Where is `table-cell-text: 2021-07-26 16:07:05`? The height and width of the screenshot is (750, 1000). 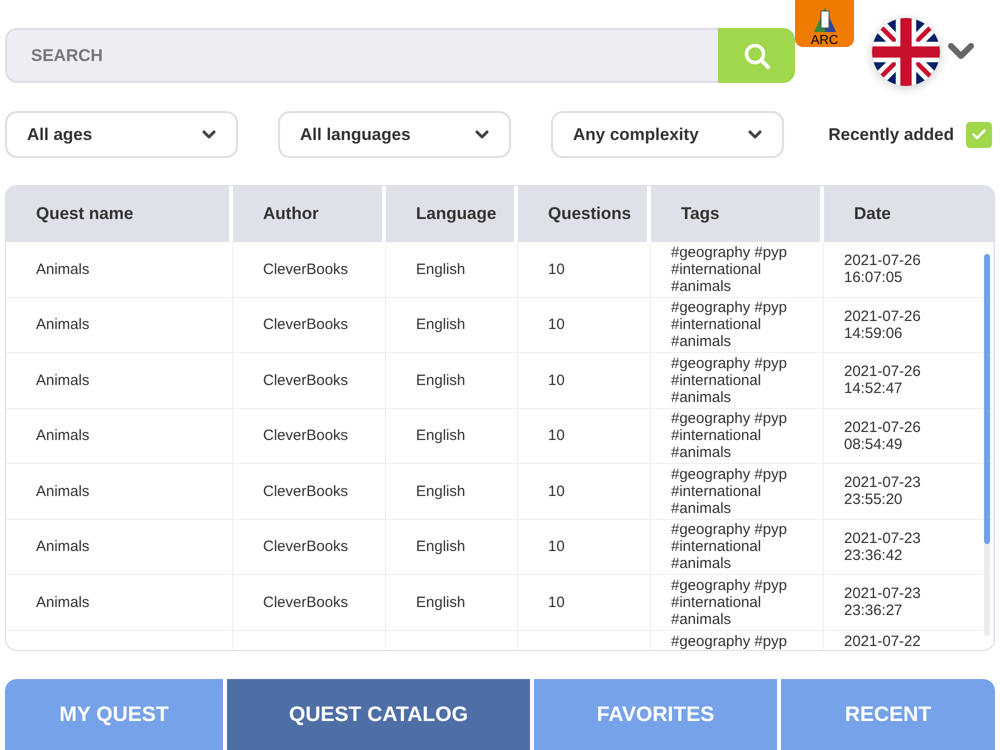 table-cell-text: 2021-07-26 16:07:05 is located at coordinates (883, 269).